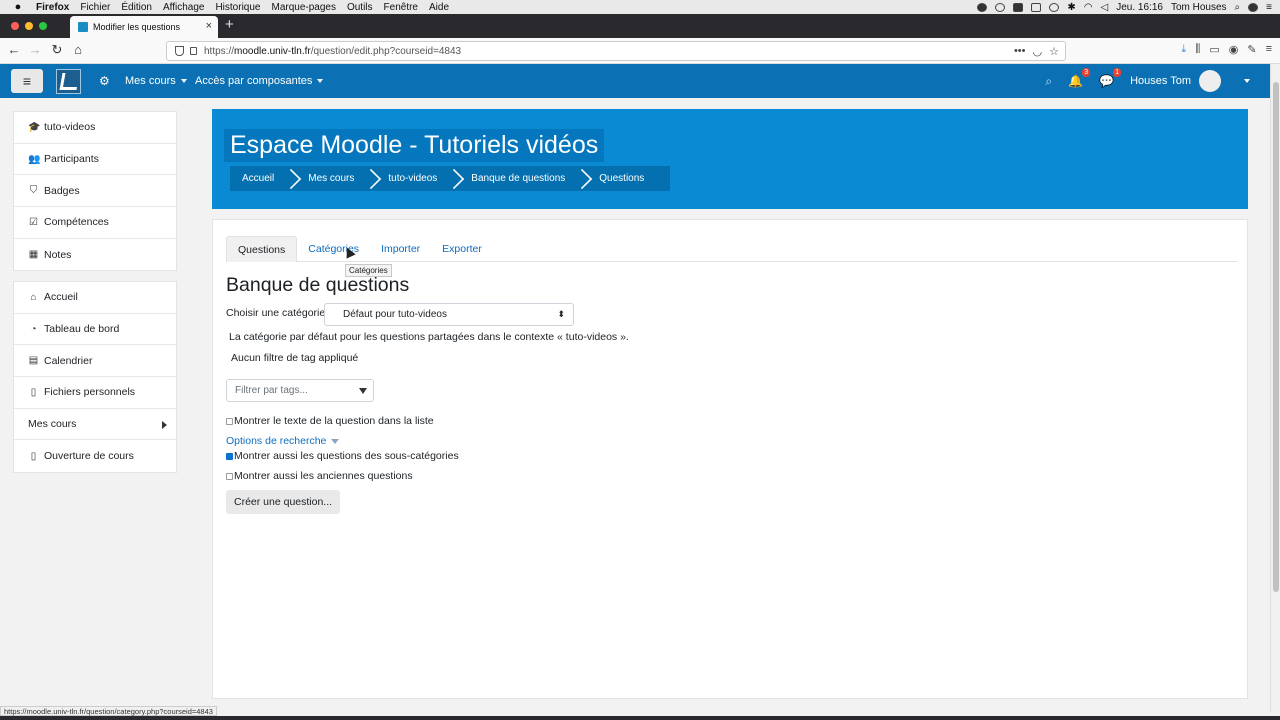 This screenshot has height=720, width=1280. I want to click on file-icon: ▯, so click(33, 456).